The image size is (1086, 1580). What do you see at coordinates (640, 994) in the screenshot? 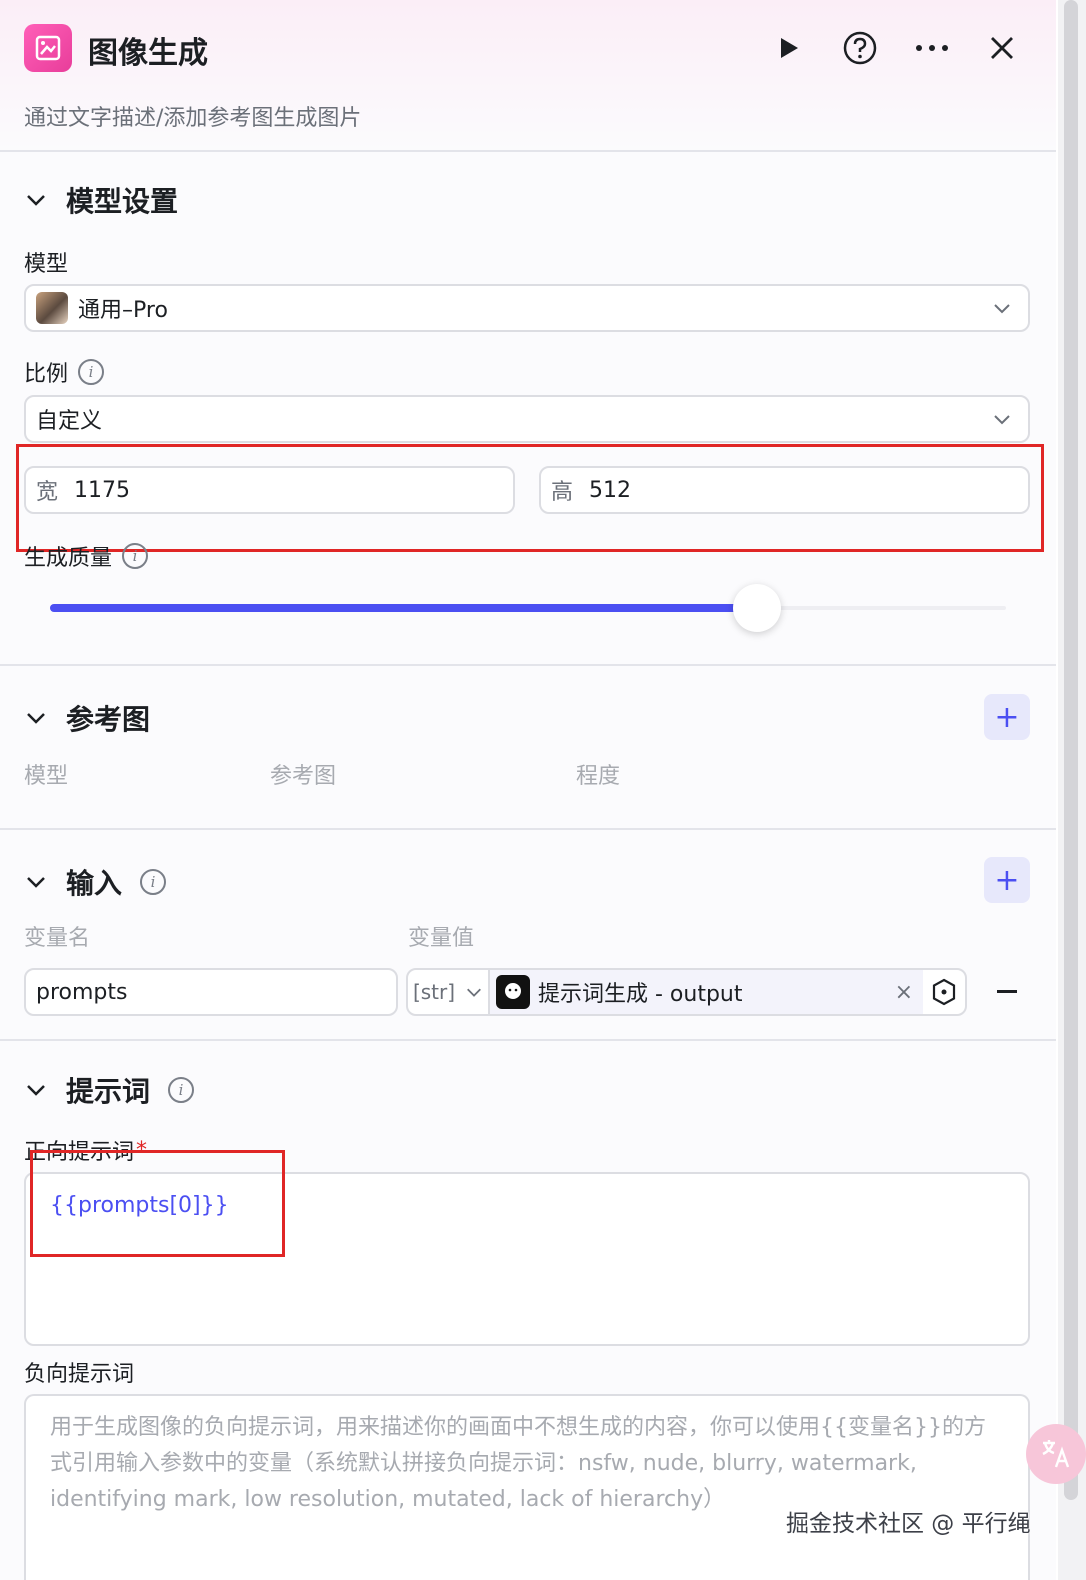
I see `source-label: 提示词生成 - output` at bounding box center [640, 994].